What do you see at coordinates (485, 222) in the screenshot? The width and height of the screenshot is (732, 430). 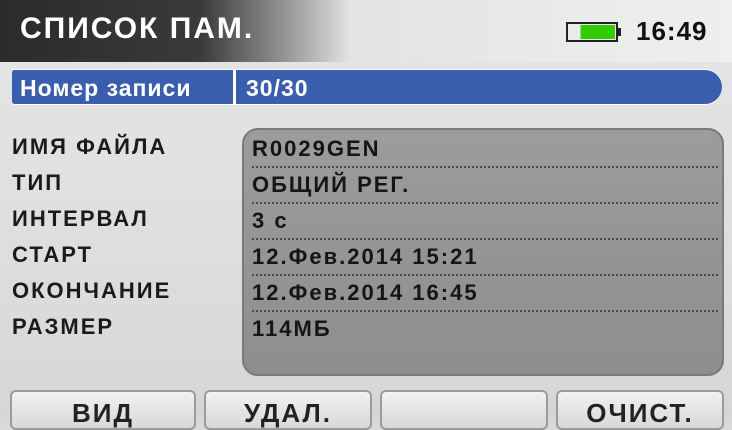 I see `interval-value: 3 с` at bounding box center [485, 222].